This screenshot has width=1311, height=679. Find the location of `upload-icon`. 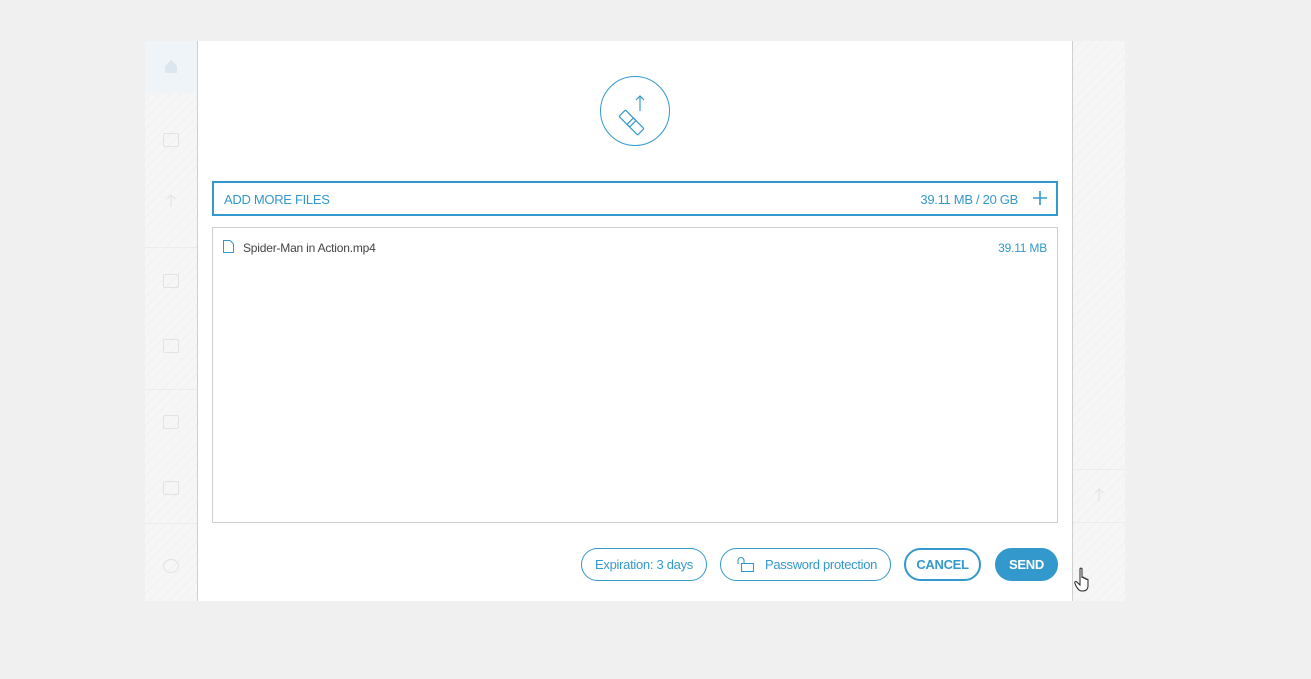

upload-icon is located at coordinates (171, 200).